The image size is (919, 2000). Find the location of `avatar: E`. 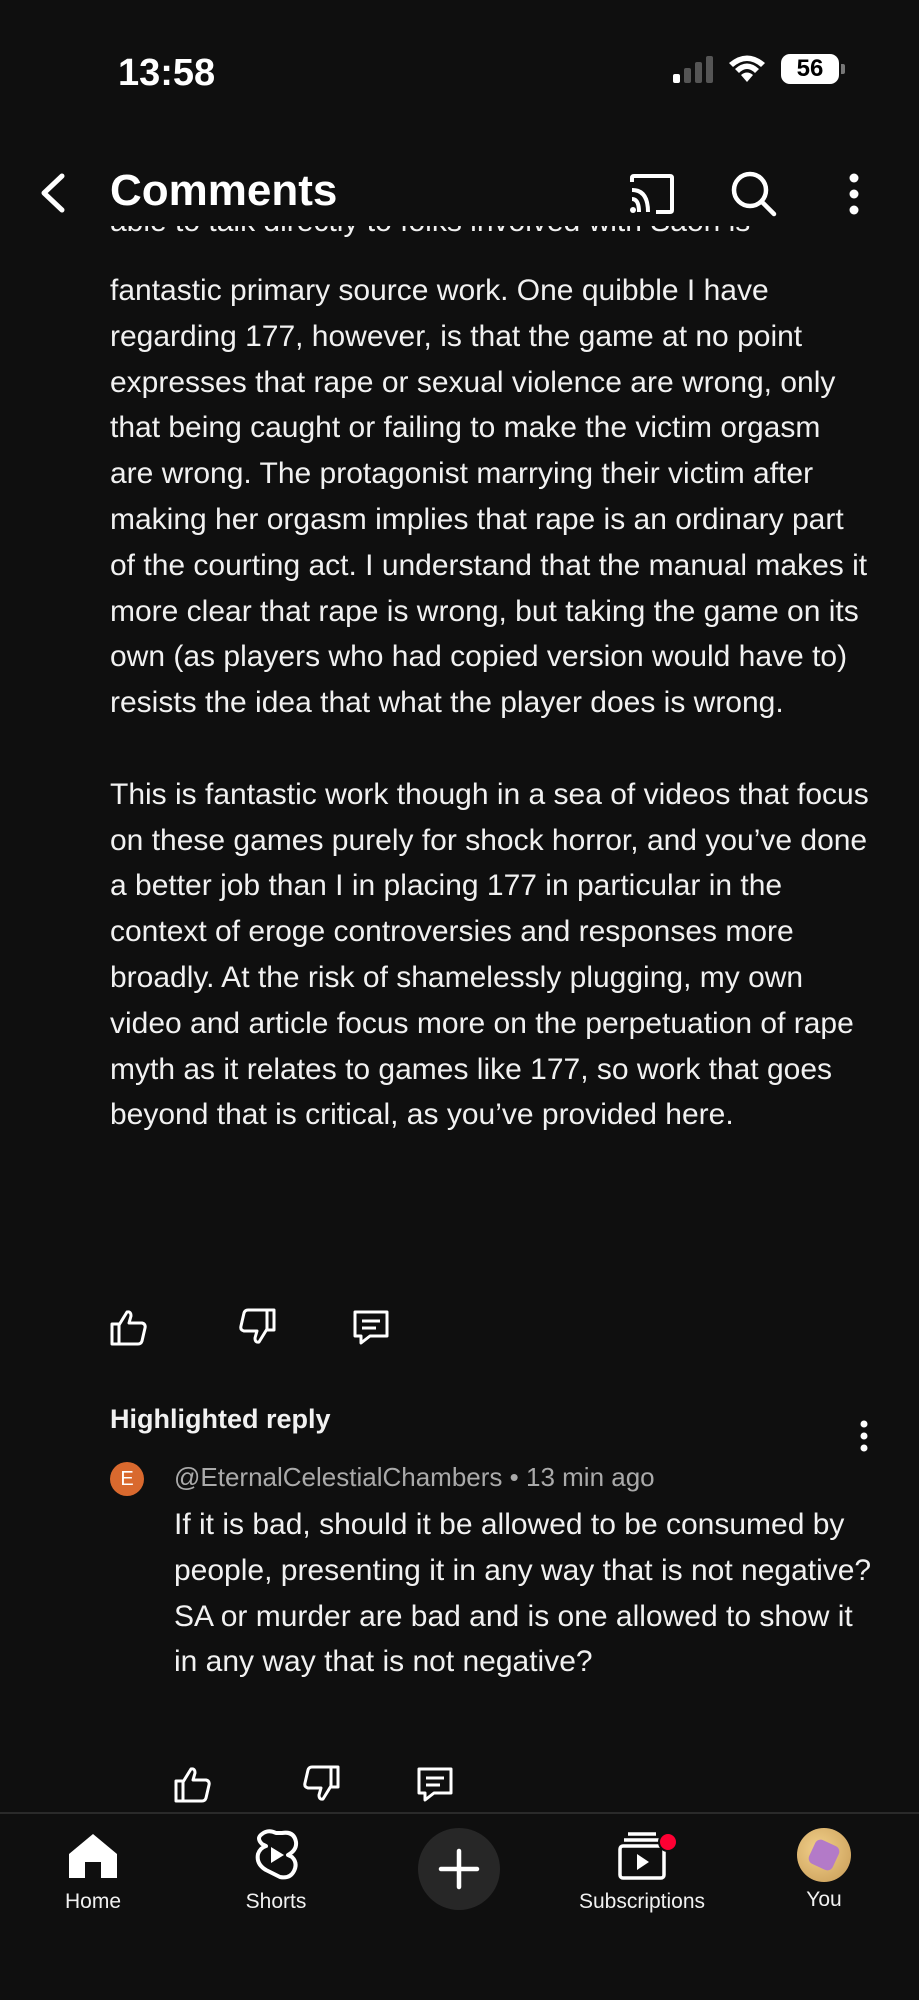

avatar: E is located at coordinates (127, 1479).